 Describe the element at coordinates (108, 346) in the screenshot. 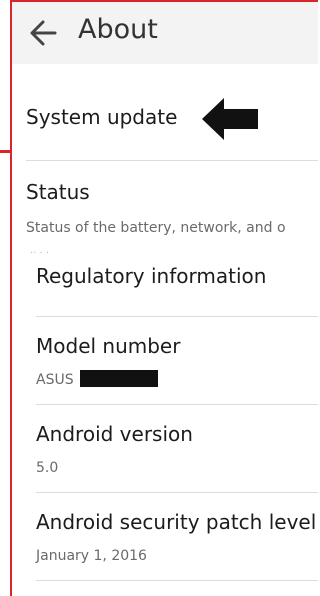

I see `model-number-item: Model number` at that location.